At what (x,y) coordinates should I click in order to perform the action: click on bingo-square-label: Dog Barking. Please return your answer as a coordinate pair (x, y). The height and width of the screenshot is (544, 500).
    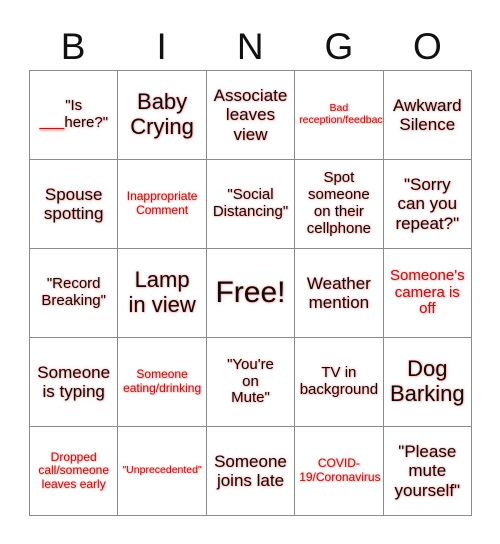
    Looking at the image, I should click on (427, 381).